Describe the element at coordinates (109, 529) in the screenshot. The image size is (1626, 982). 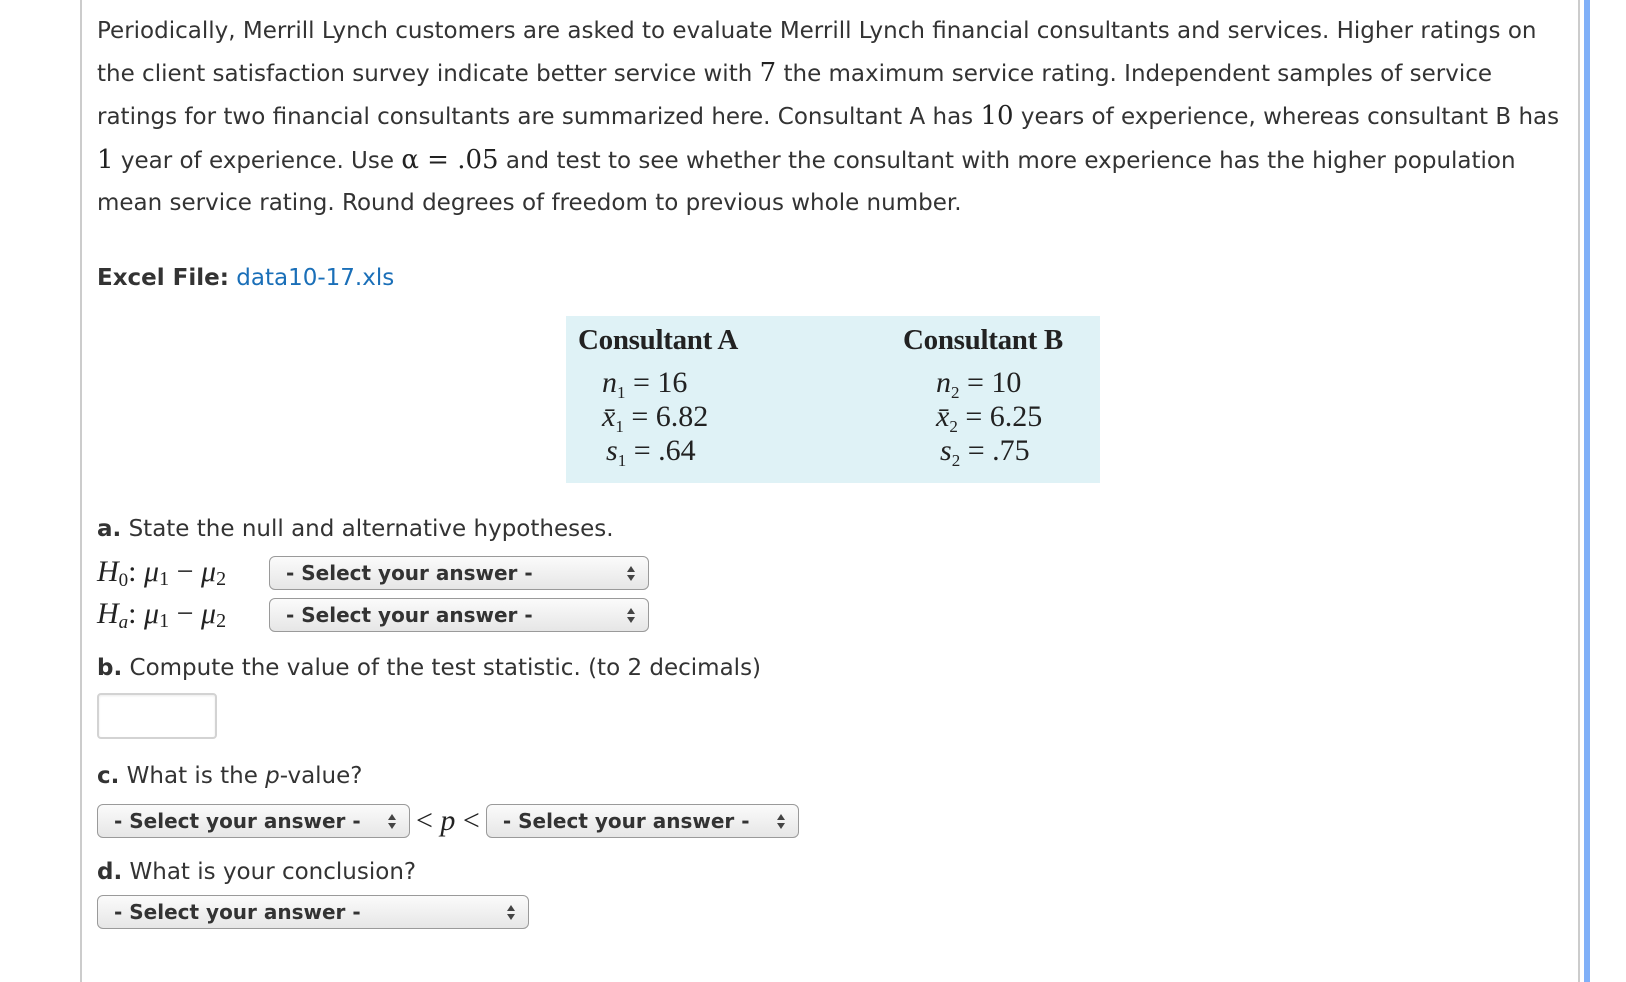
I see `part-letter: a.` at that location.